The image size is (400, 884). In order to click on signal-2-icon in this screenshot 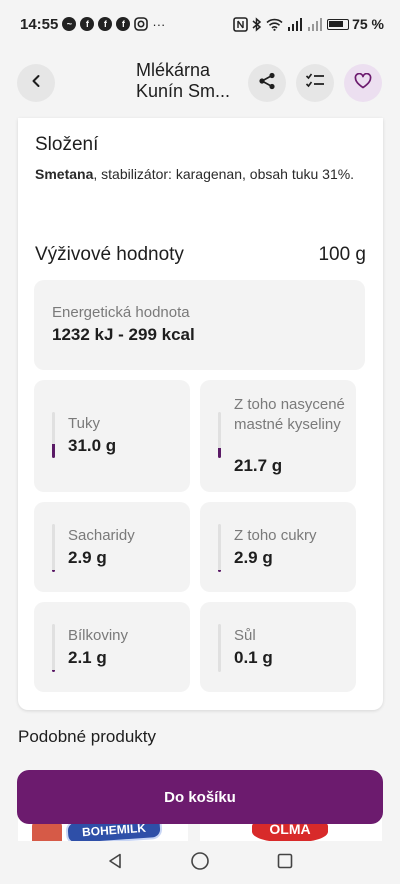, I will do `click(315, 24)`.